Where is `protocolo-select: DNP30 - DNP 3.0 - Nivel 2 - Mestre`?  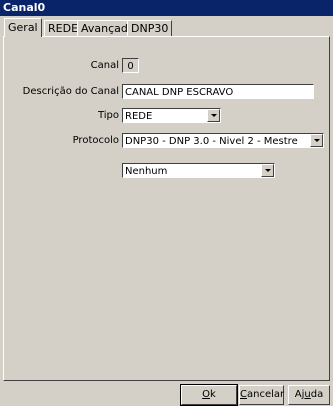 protocolo-select: DNP30 - DNP 3.0 - Nivel 2 - Mestre is located at coordinates (223, 140).